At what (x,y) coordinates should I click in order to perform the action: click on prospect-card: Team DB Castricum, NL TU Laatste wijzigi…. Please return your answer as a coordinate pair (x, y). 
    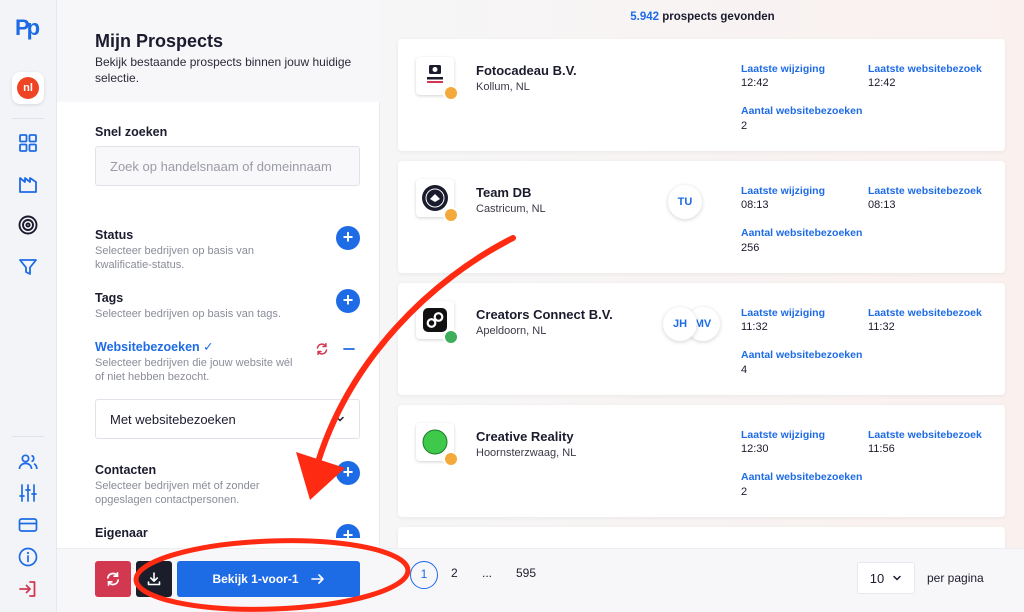
    Looking at the image, I should click on (701, 217).